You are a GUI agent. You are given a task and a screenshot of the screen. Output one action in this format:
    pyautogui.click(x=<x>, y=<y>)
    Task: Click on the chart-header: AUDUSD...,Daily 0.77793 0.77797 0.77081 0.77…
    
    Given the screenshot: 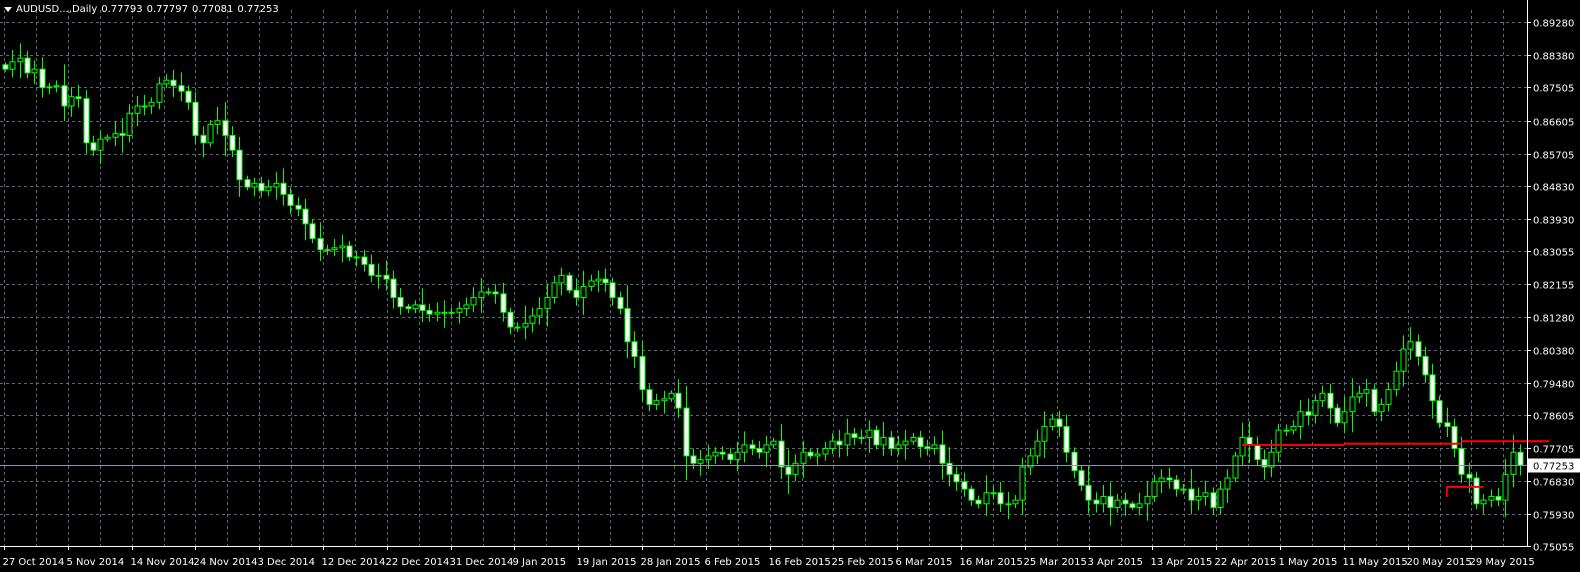 What is the action you would take?
    pyautogui.click(x=143, y=10)
    